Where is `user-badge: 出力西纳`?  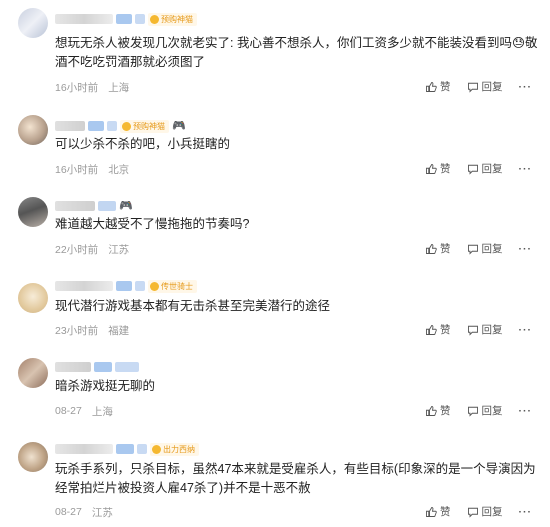 user-badge: 出力西纳 is located at coordinates (174, 449).